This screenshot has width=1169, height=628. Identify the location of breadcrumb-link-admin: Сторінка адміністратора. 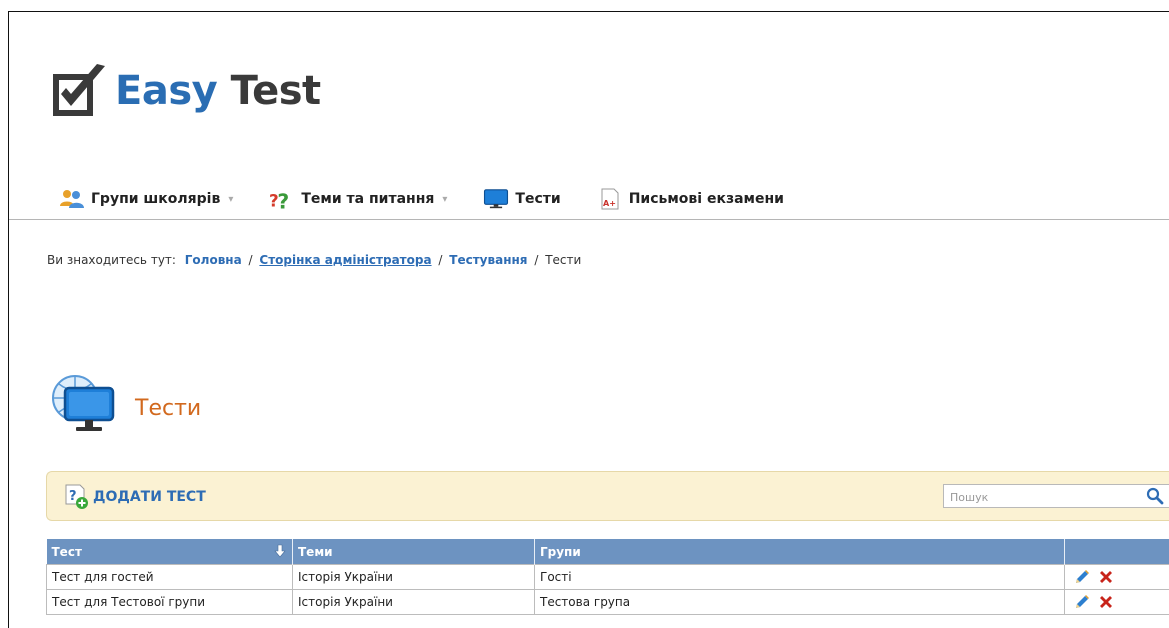
(345, 260).